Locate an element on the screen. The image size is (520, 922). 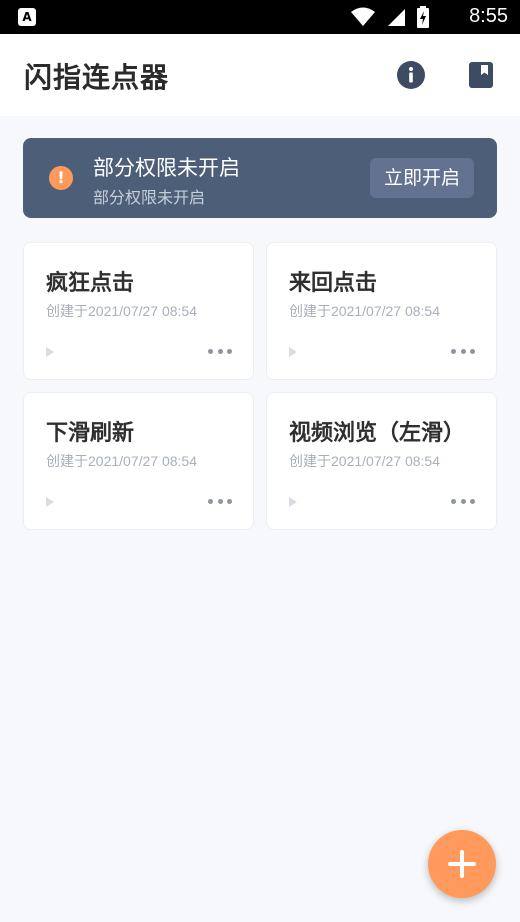
info-icon is located at coordinates (411, 75).